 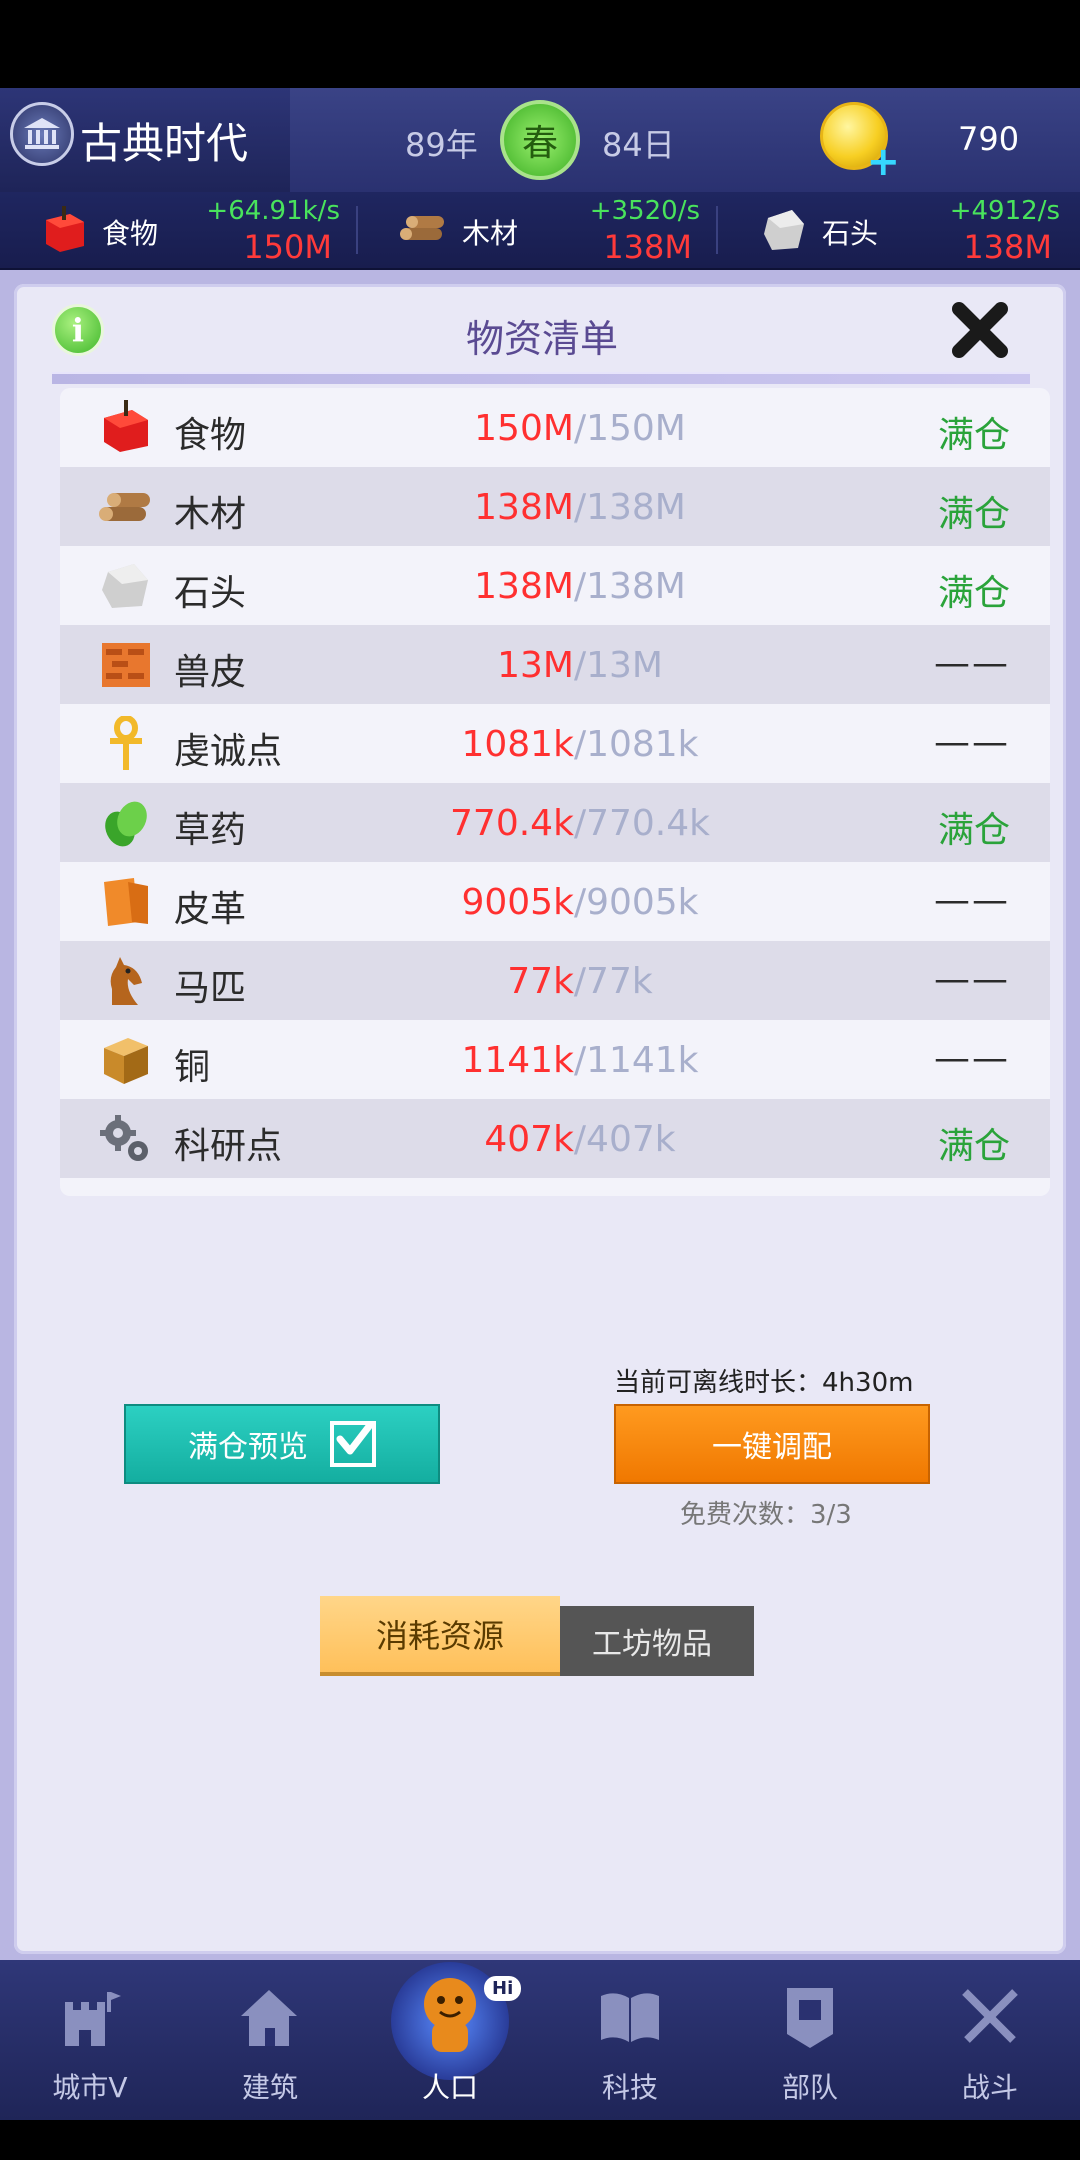 What do you see at coordinates (210, 988) in the screenshot?
I see `item-name: 马匹` at bounding box center [210, 988].